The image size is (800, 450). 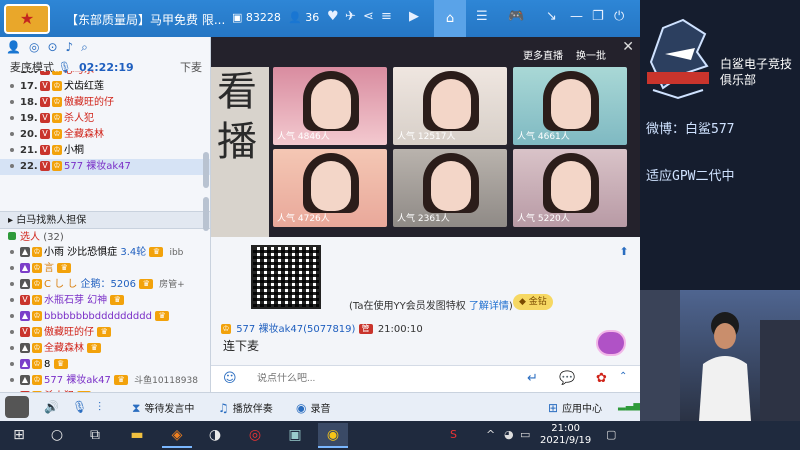 I want to click on search-circle-icon: ○, so click(x=57, y=435).